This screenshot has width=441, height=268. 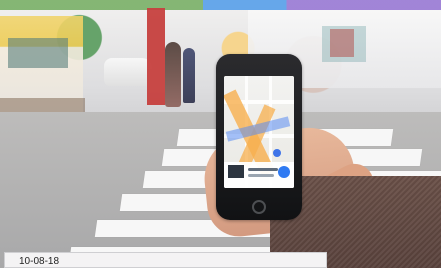 I want to click on date-label: 10-08-18, so click(x=165, y=260).